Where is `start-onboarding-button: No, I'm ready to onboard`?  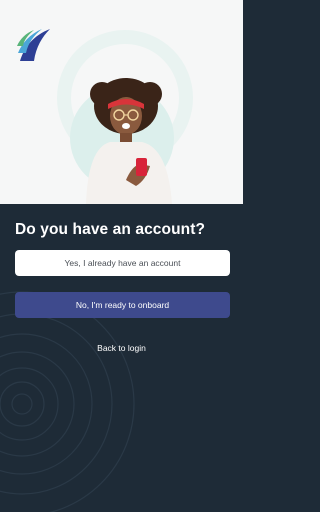 start-onboarding-button: No, I'm ready to onboard is located at coordinates (122, 305).